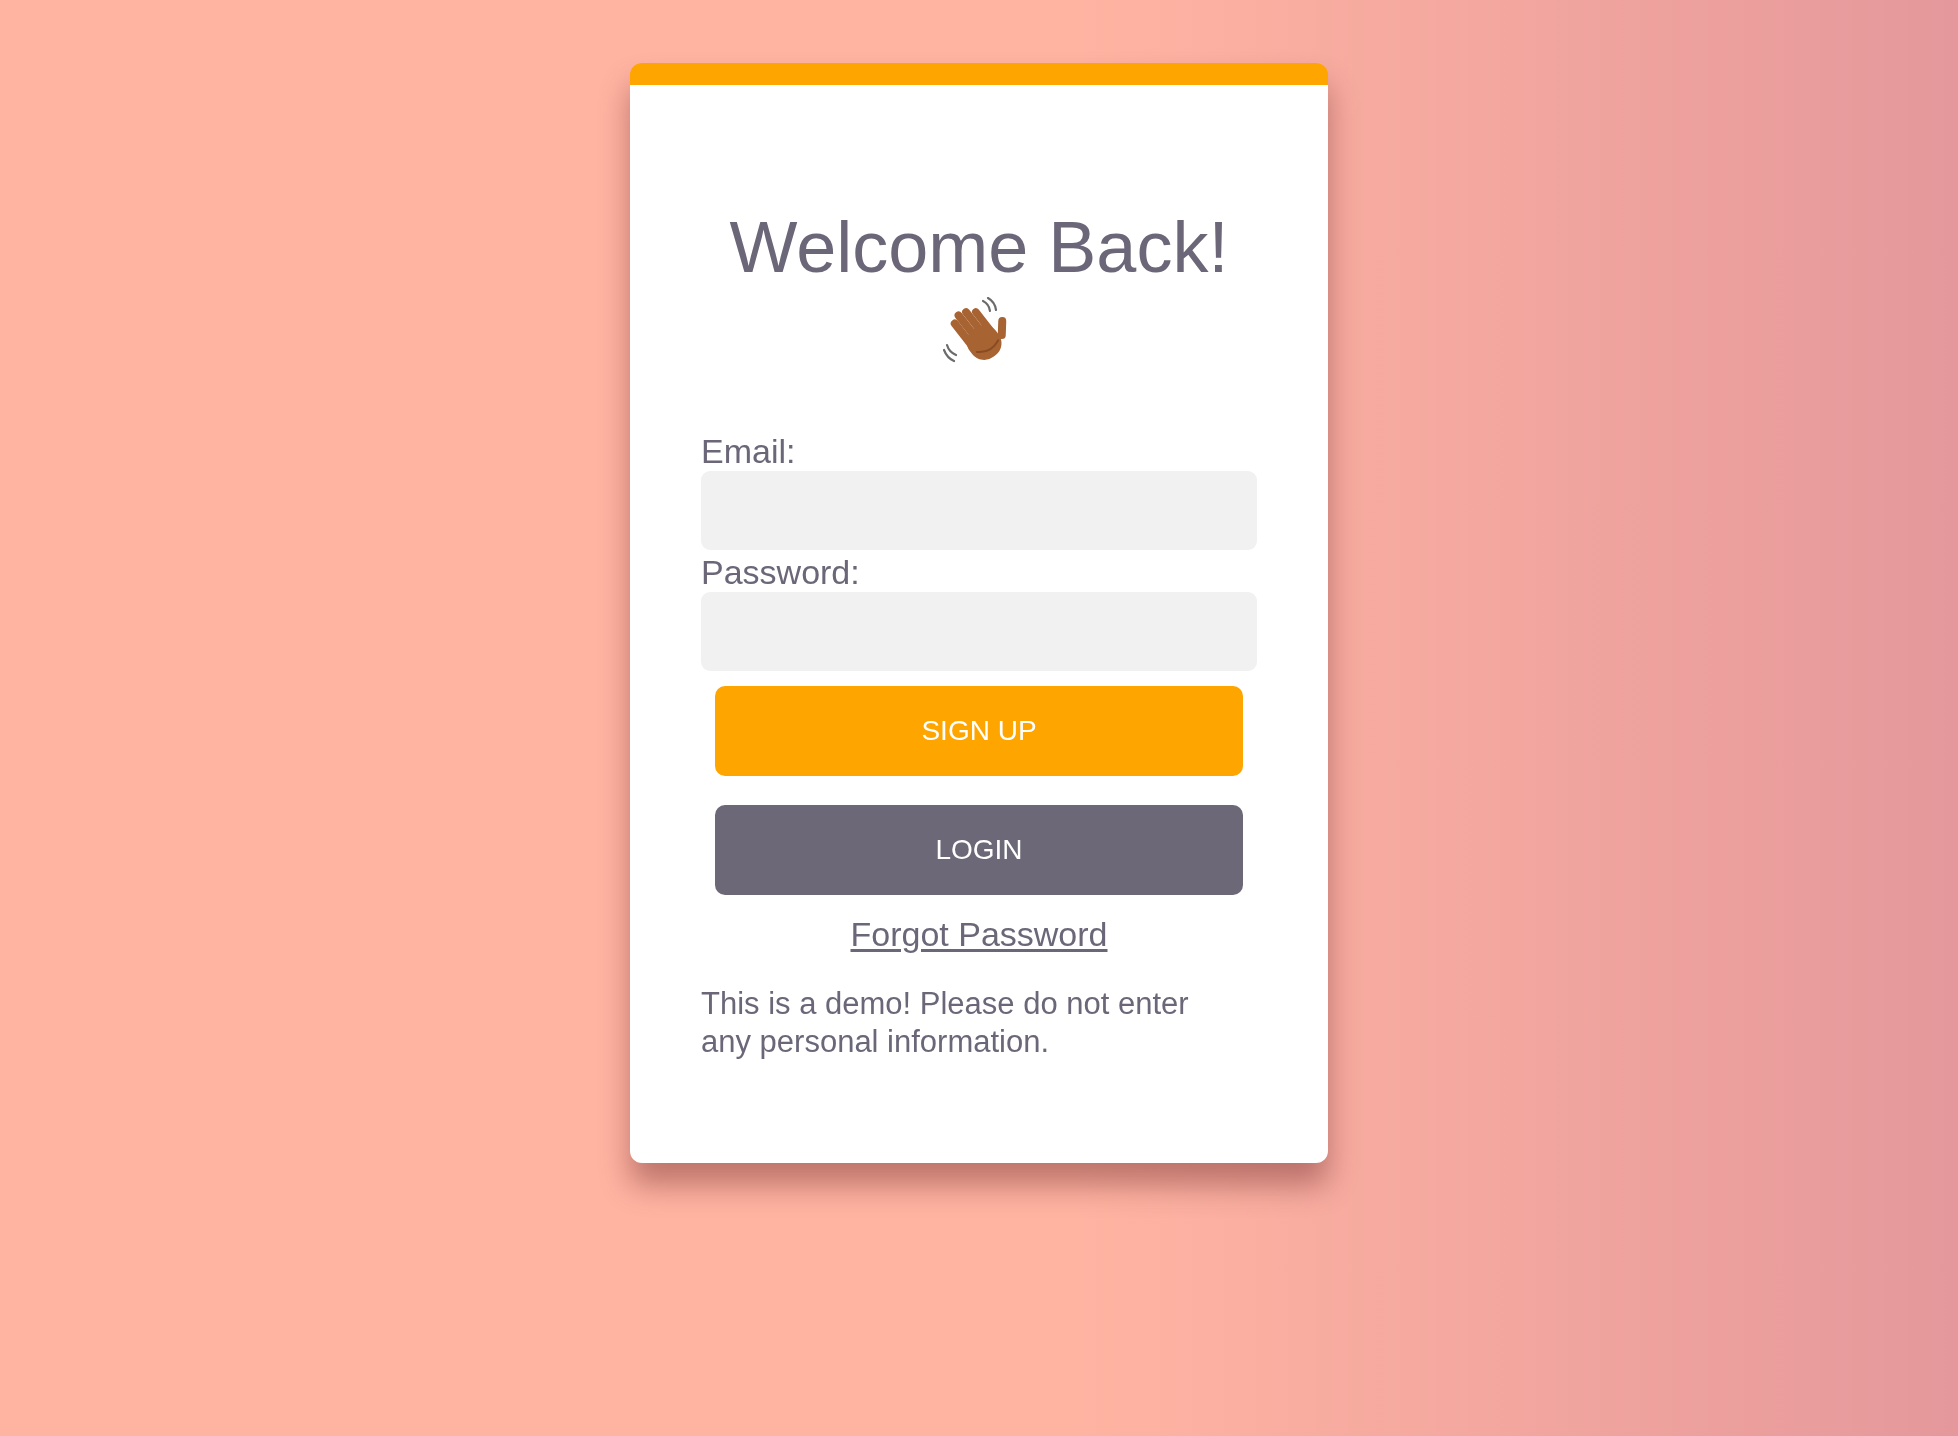 This screenshot has height=1436, width=1958. Describe the element at coordinates (979, 934) in the screenshot. I see `forgot-password-link: Forgot Password` at that location.